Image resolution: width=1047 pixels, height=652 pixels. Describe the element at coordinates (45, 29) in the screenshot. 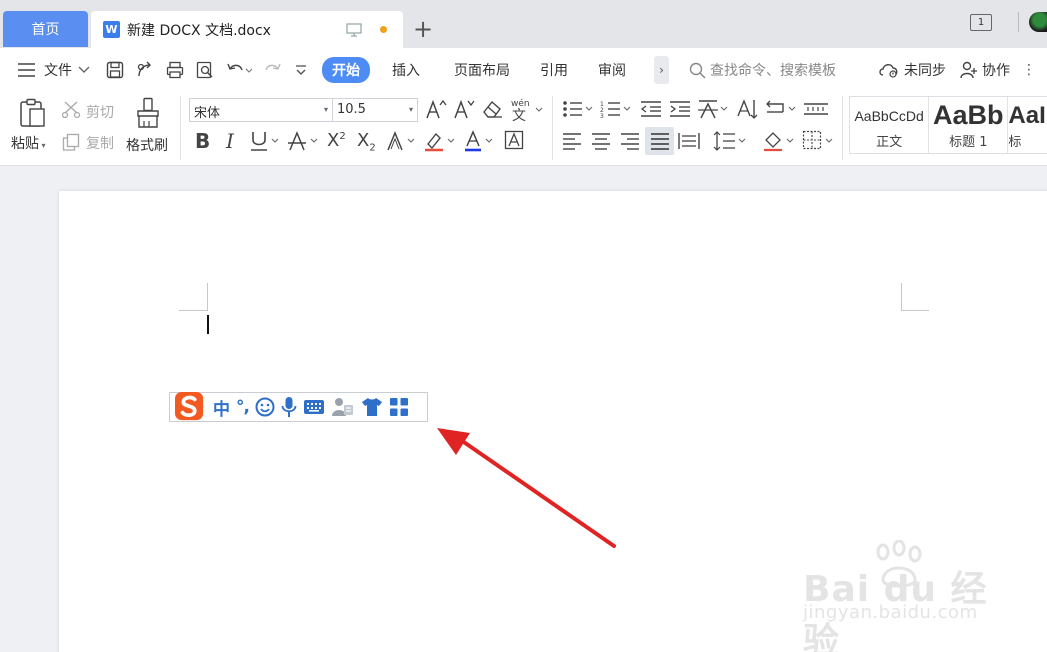

I see `tab-home: 首页` at that location.